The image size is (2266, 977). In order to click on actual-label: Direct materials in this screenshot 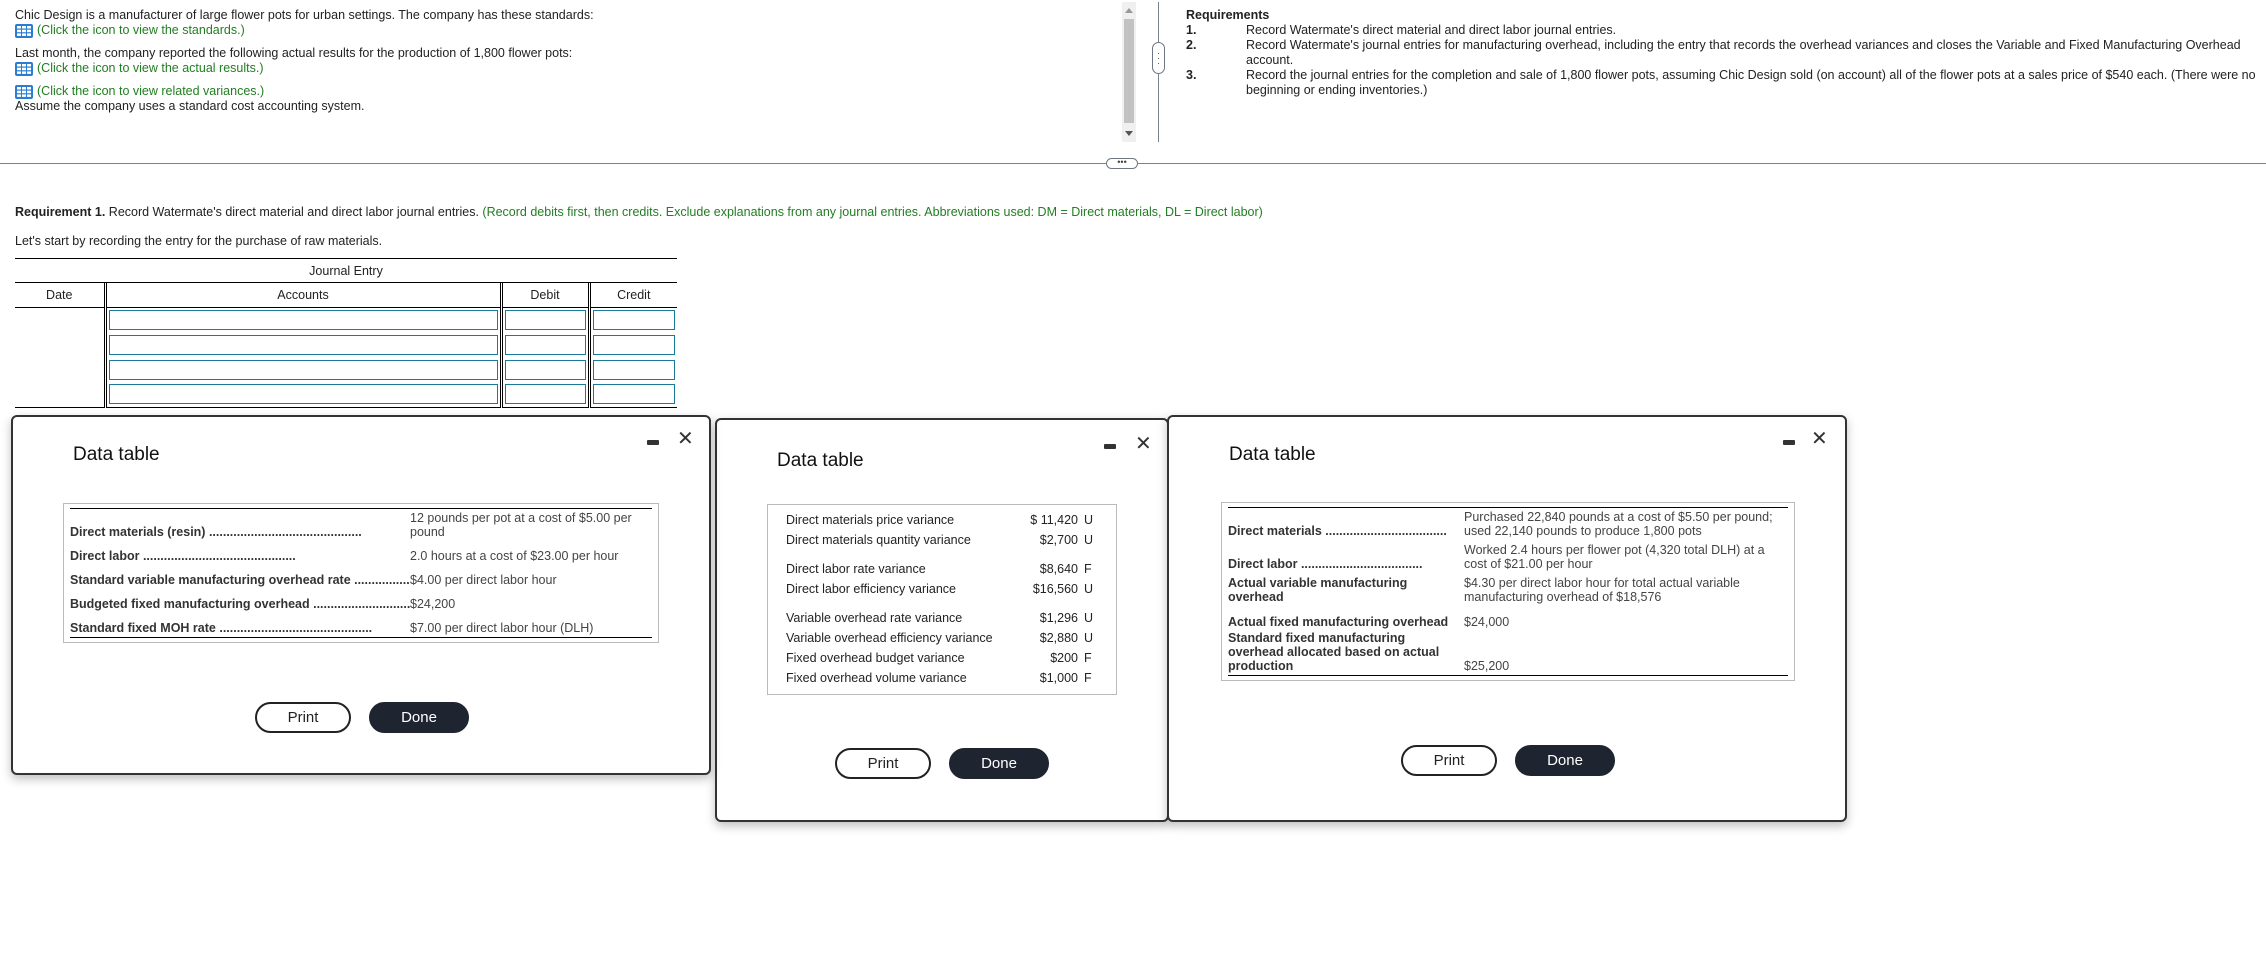, I will do `click(1275, 531)`.